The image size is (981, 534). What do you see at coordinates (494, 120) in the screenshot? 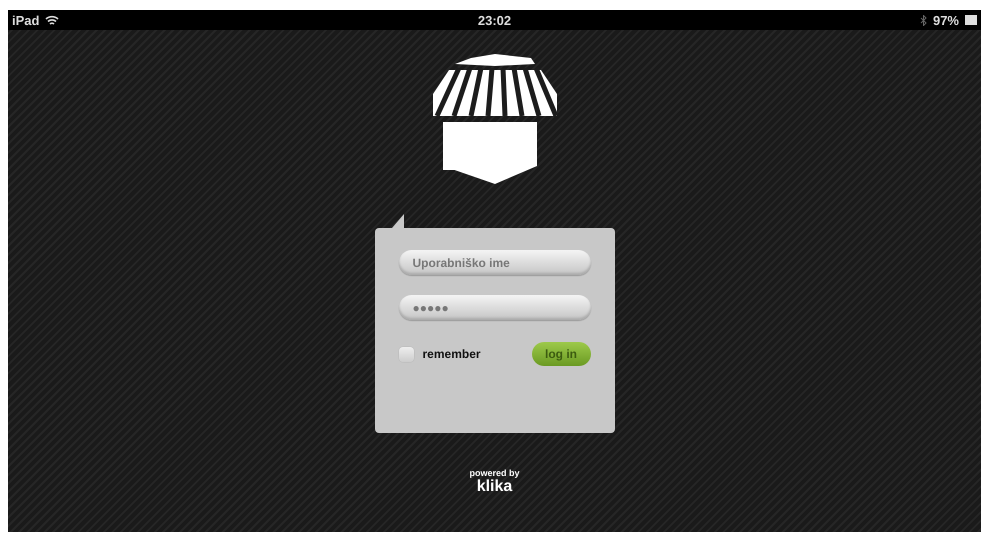
I see `shop-logo-icon` at bounding box center [494, 120].